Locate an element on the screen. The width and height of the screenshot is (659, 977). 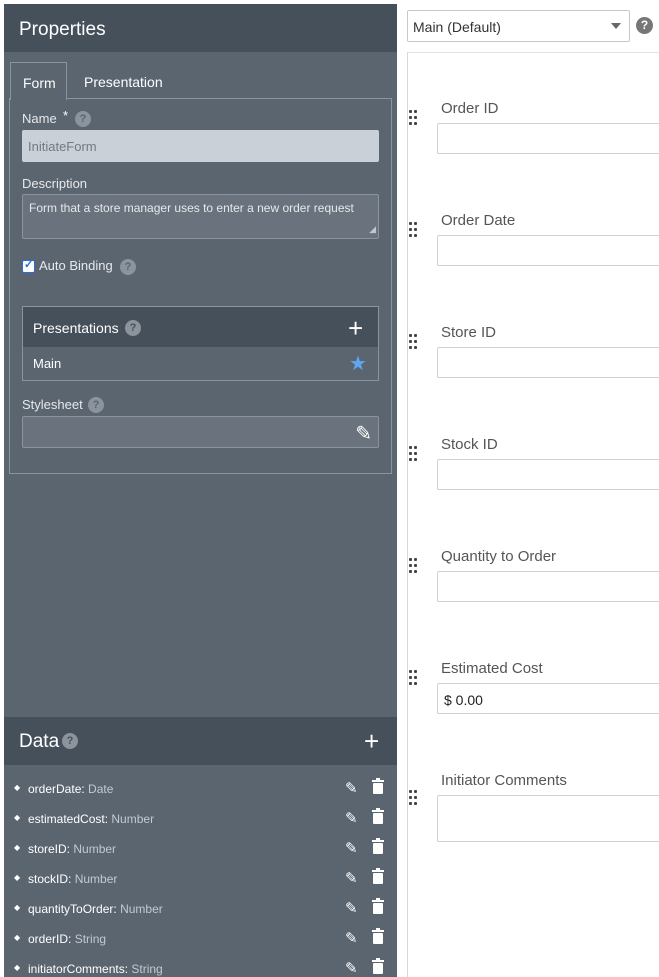
chevron-down-icon is located at coordinates (616, 26).